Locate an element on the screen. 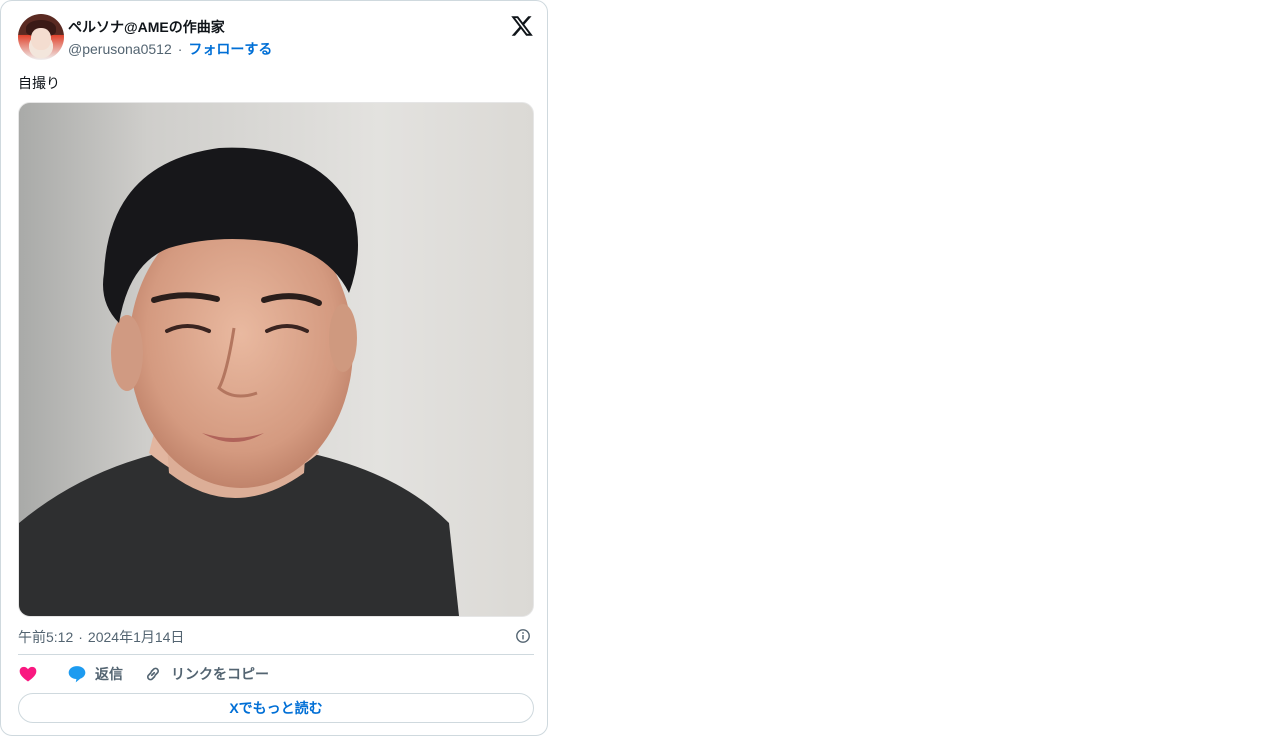 The image size is (1284, 753). heart-icon is located at coordinates (28, 674).